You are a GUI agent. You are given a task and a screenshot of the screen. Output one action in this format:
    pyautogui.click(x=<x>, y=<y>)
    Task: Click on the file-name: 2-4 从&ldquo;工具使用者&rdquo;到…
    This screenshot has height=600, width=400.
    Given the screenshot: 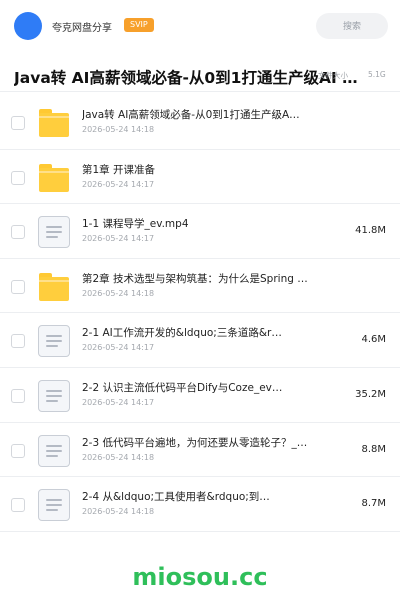 What is the action you would take?
    pyautogui.click(x=197, y=496)
    